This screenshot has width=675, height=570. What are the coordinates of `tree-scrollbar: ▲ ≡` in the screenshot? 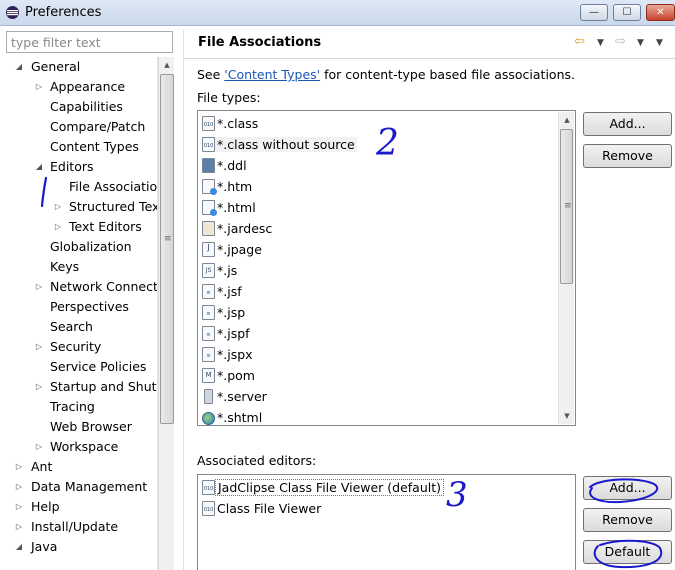 It's located at (166, 313).